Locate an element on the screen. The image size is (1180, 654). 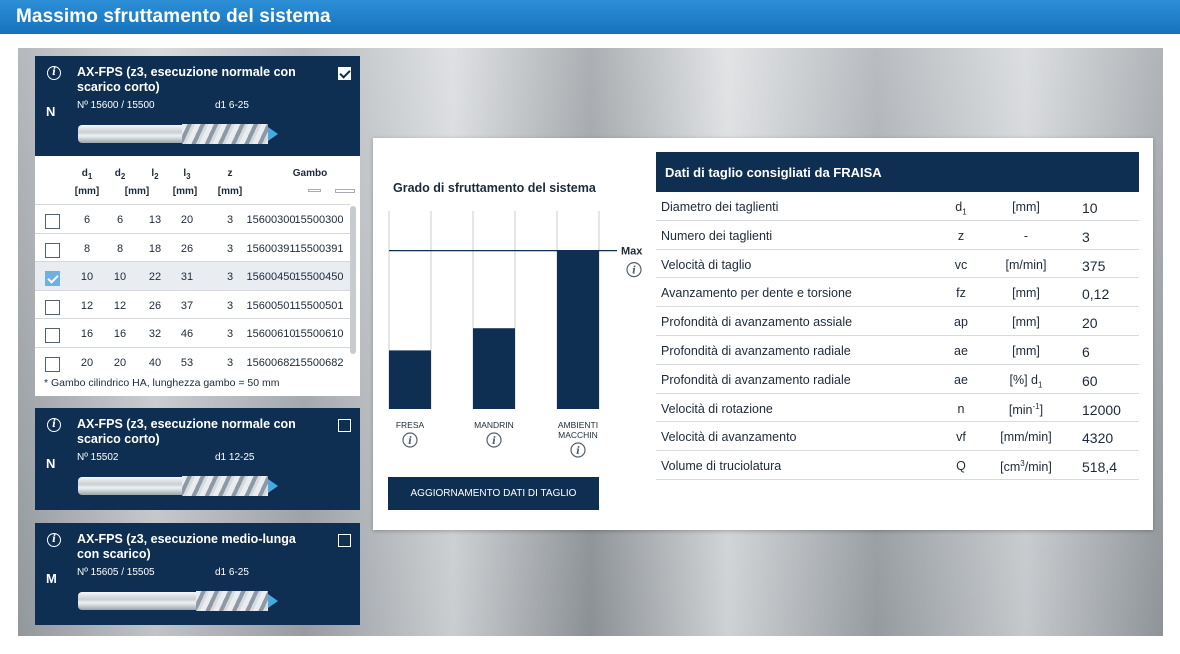
cell-d1: 16 is located at coordinates (87, 334).